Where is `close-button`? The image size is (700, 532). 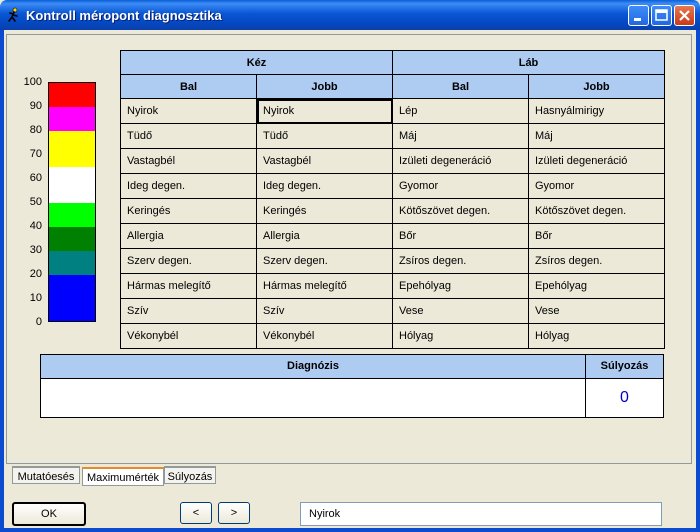
close-button is located at coordinates (684, 15).